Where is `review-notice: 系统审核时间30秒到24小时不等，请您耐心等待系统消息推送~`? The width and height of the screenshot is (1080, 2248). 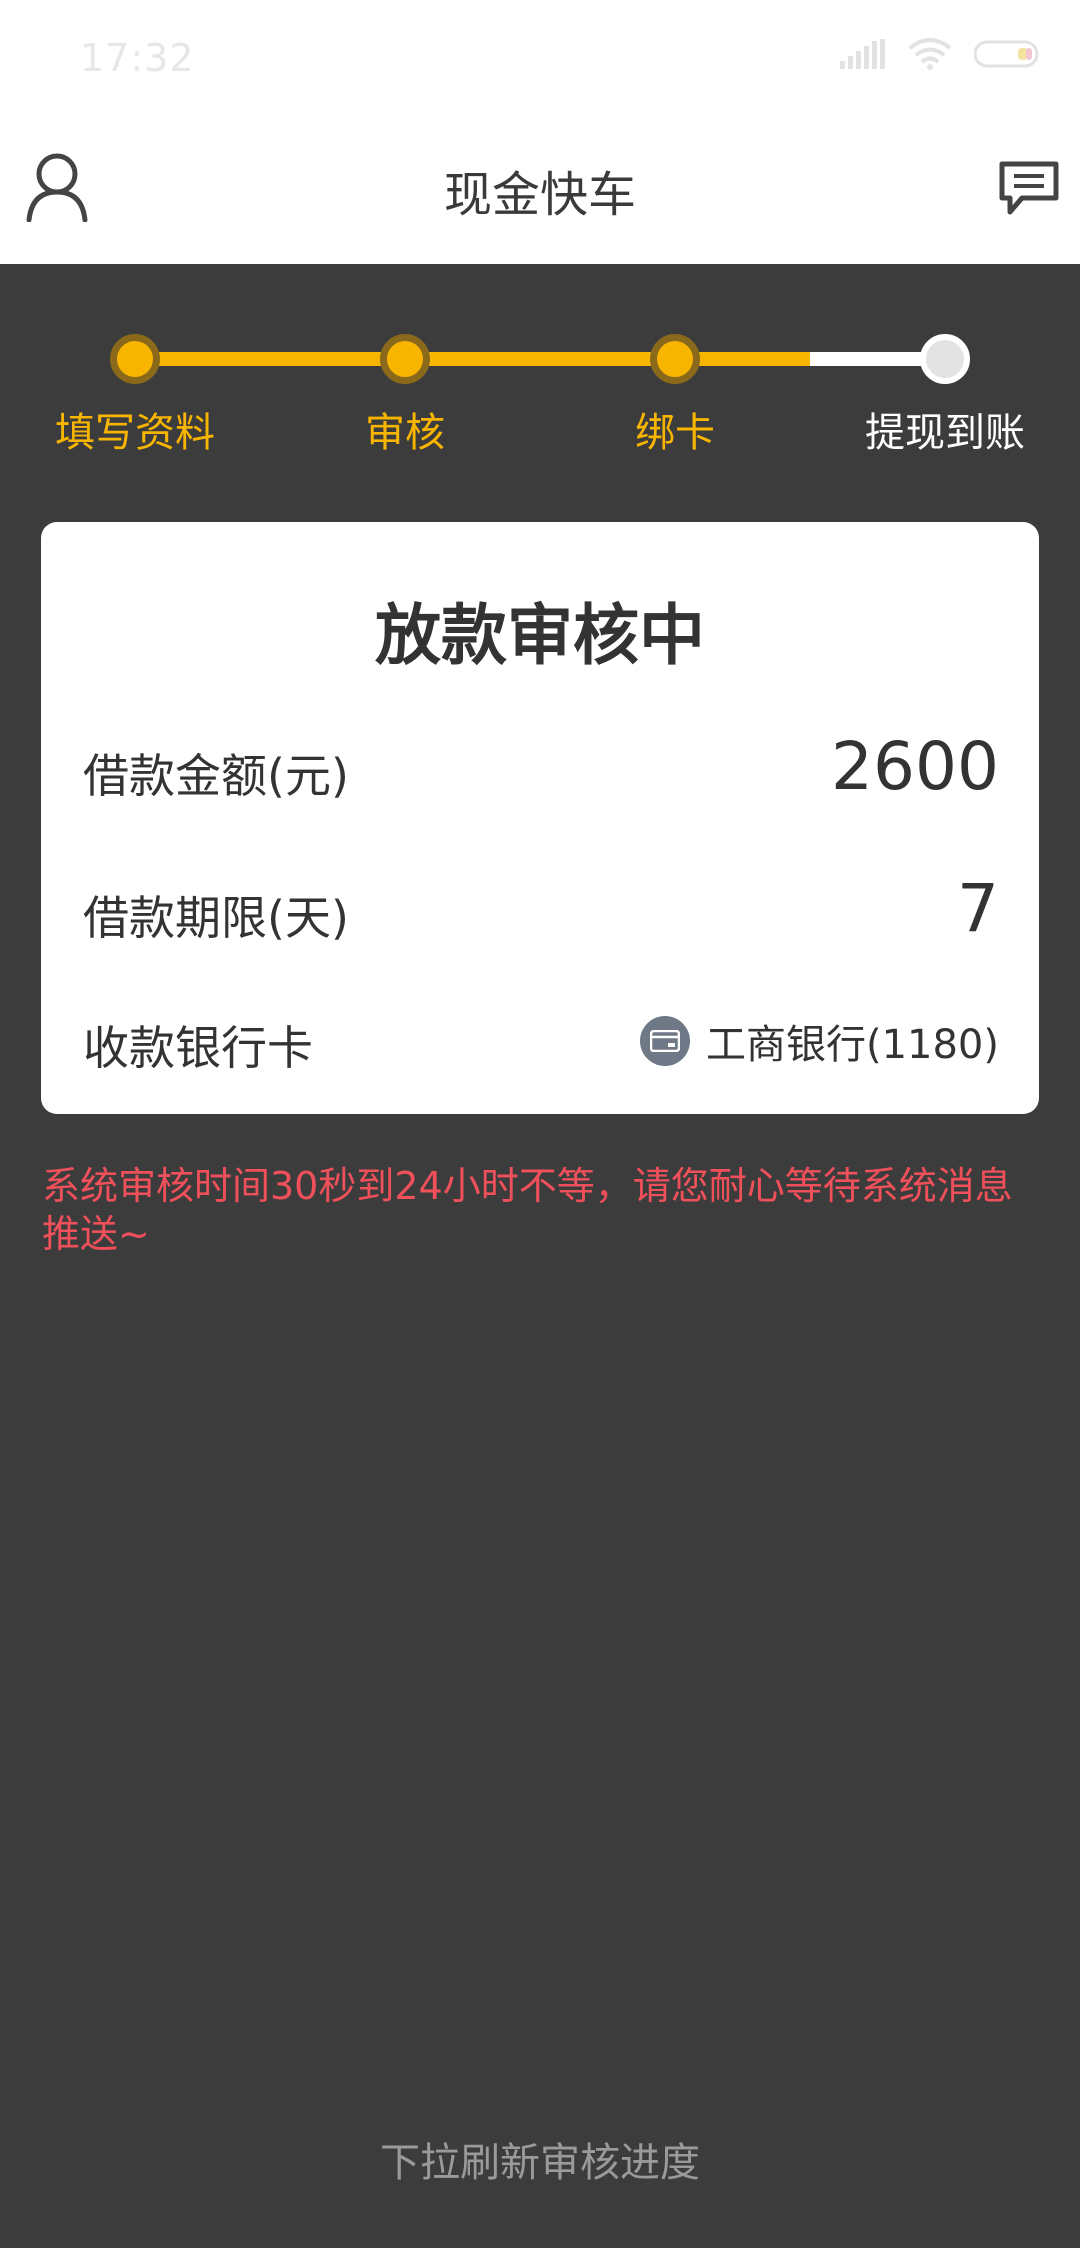
review-notice: 系统审核时间30秒到24小时不等，请您耐心等待系统消息推送~ is located at coordinates (527, 1210).